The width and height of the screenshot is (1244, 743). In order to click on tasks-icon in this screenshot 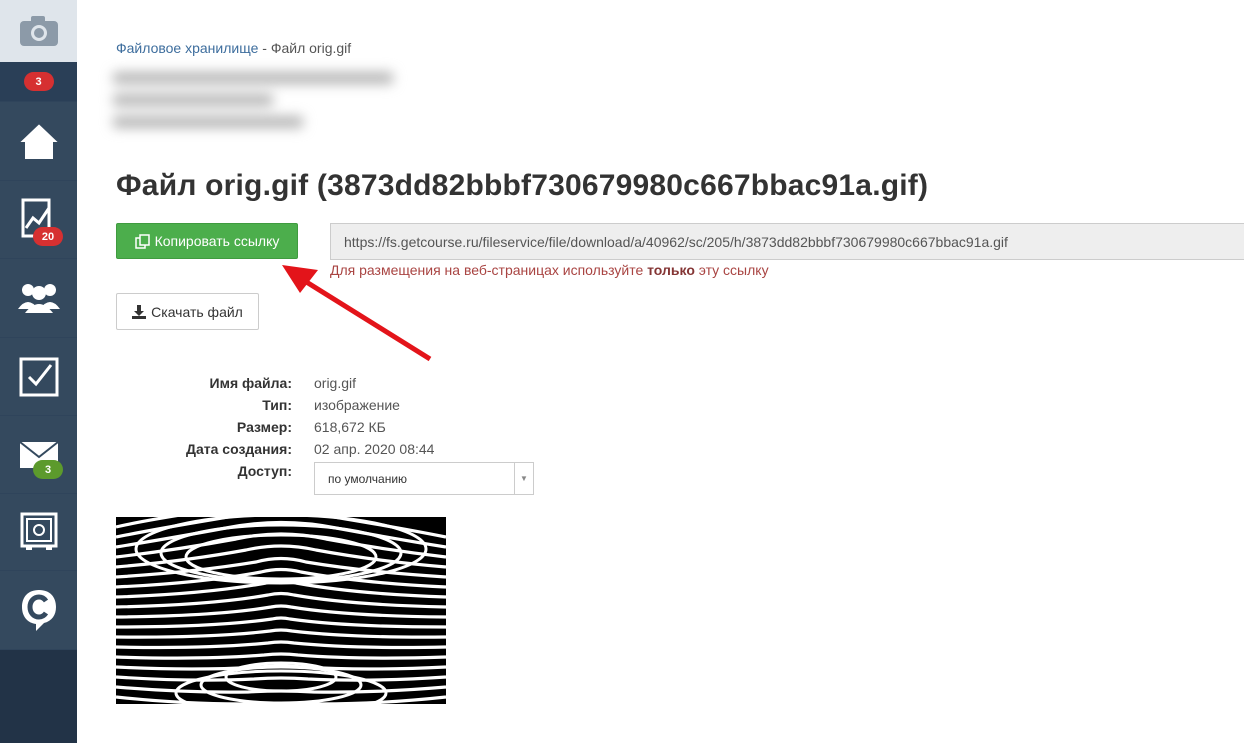, I will do `click(38, 376)`.